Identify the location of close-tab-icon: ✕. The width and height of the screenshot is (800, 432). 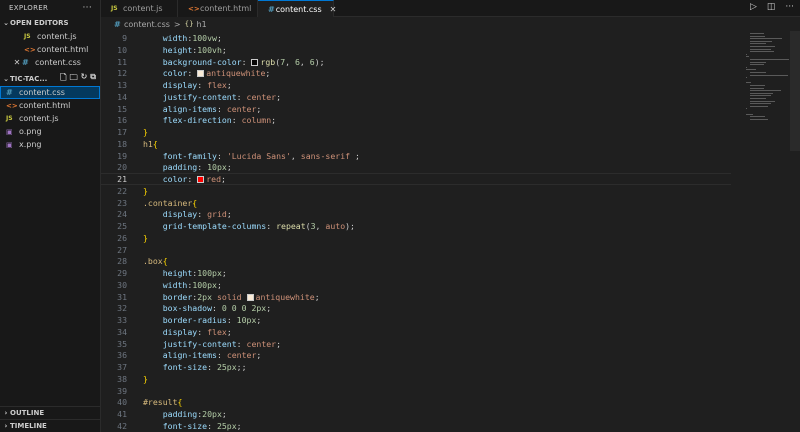
(333, 9).